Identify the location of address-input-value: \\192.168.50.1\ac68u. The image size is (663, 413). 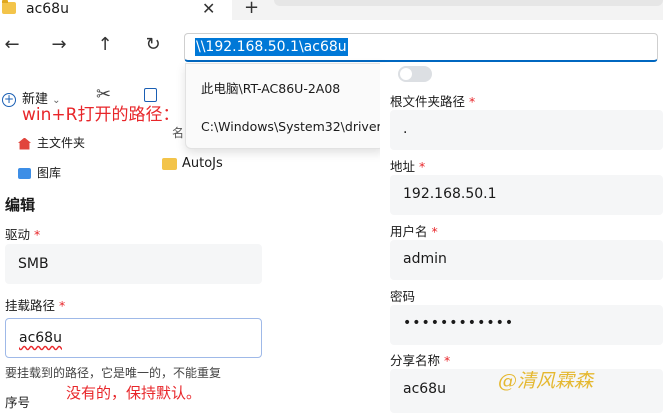
(271, 47).